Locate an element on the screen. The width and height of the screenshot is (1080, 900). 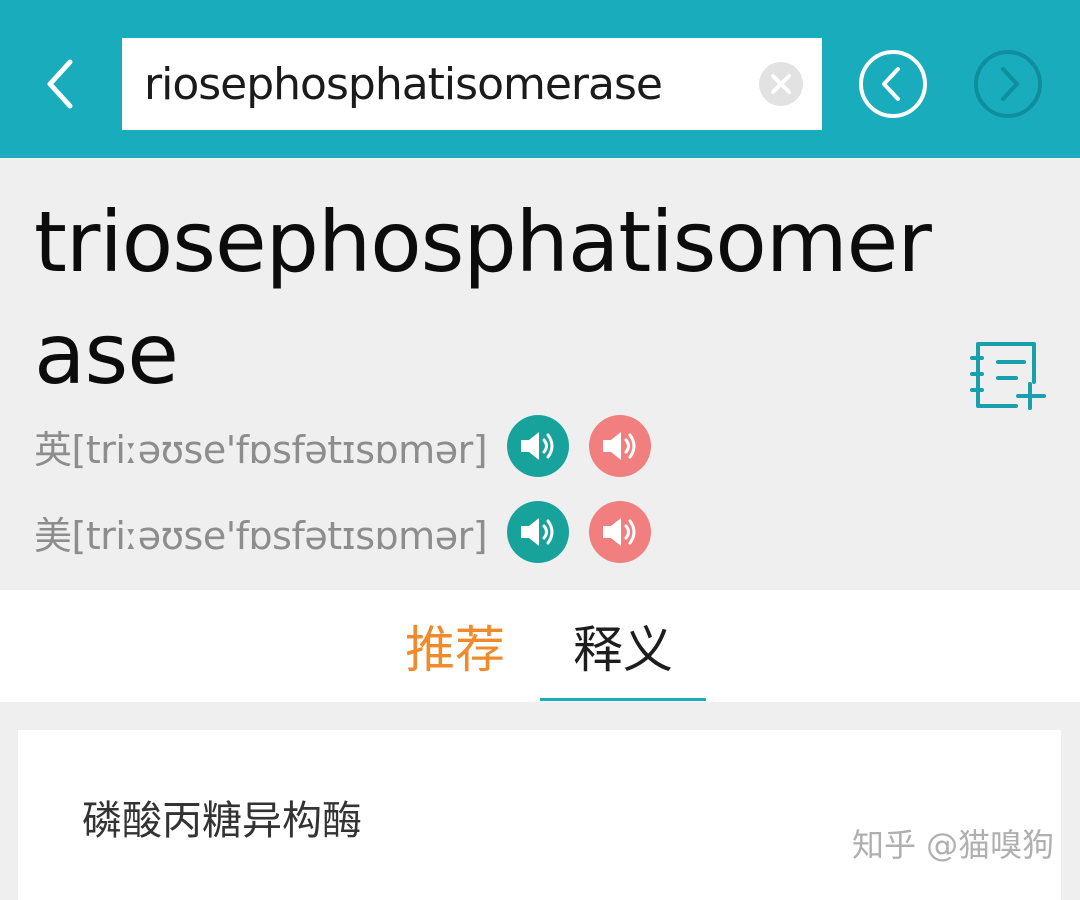
back-button is located at coordinates (60, 84).